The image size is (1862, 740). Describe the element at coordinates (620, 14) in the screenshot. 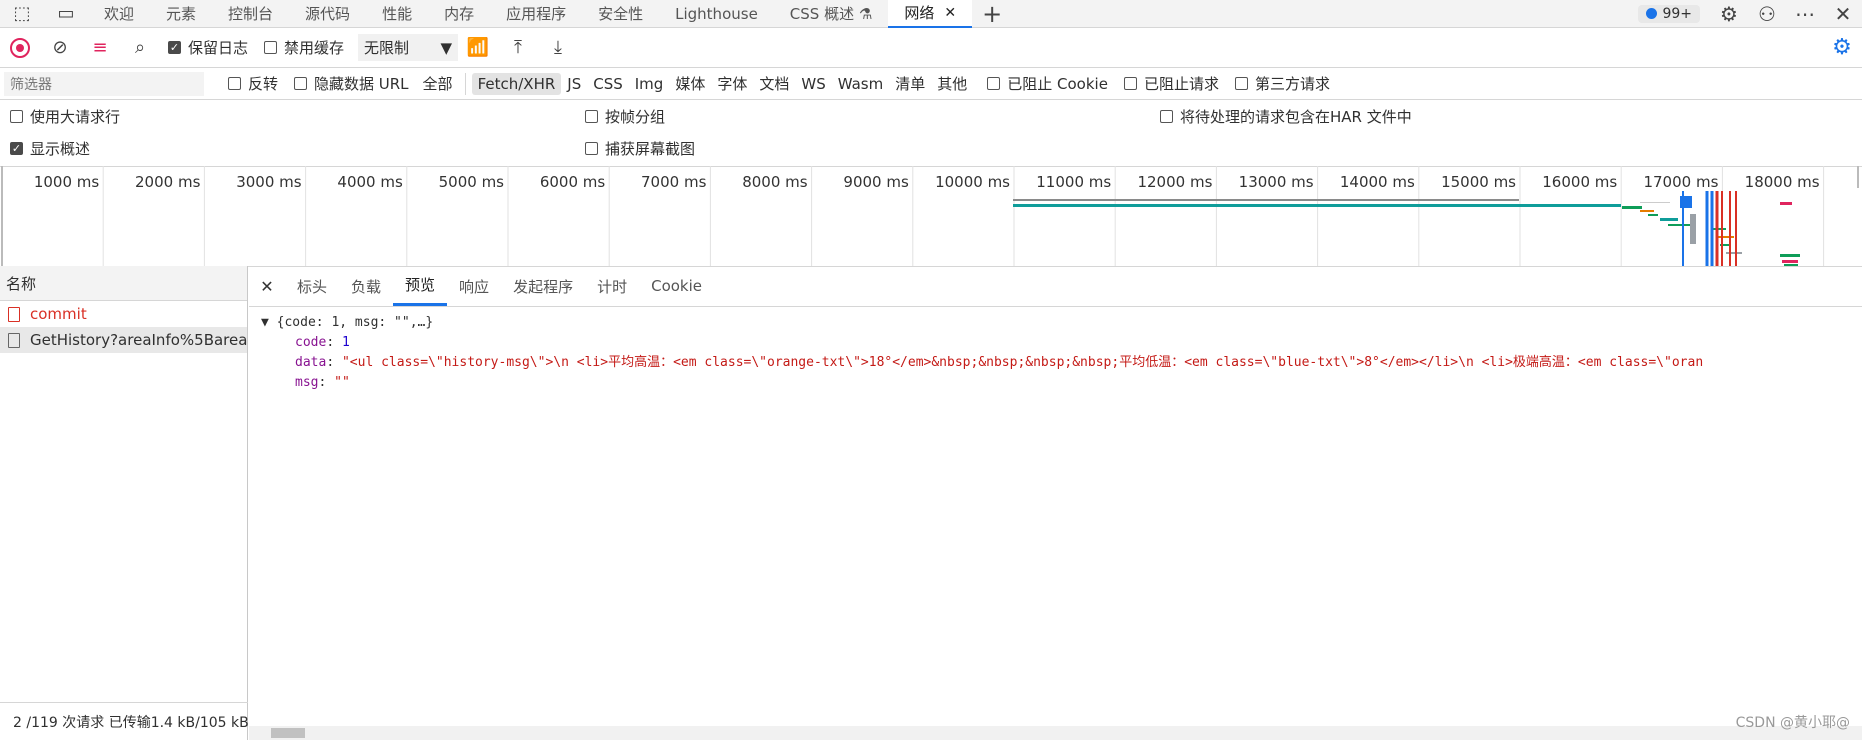

I see `tab-security: 安全性` at that location.